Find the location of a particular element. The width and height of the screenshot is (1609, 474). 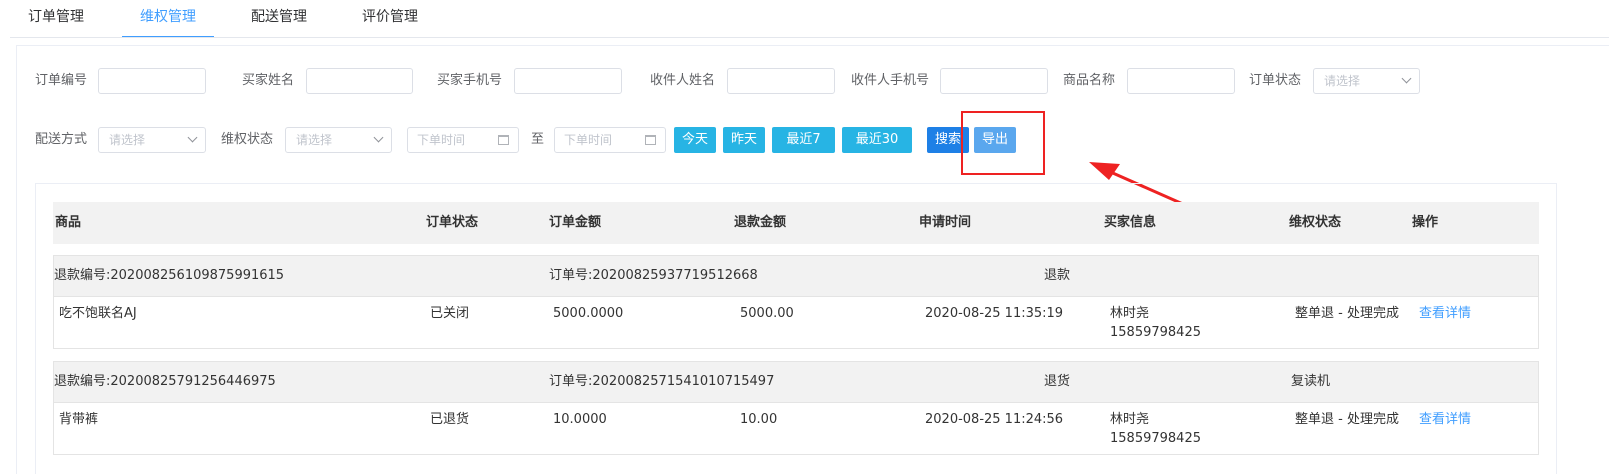

delivery-method-placeholder: 请选择 is located at coordinates (127, 140).